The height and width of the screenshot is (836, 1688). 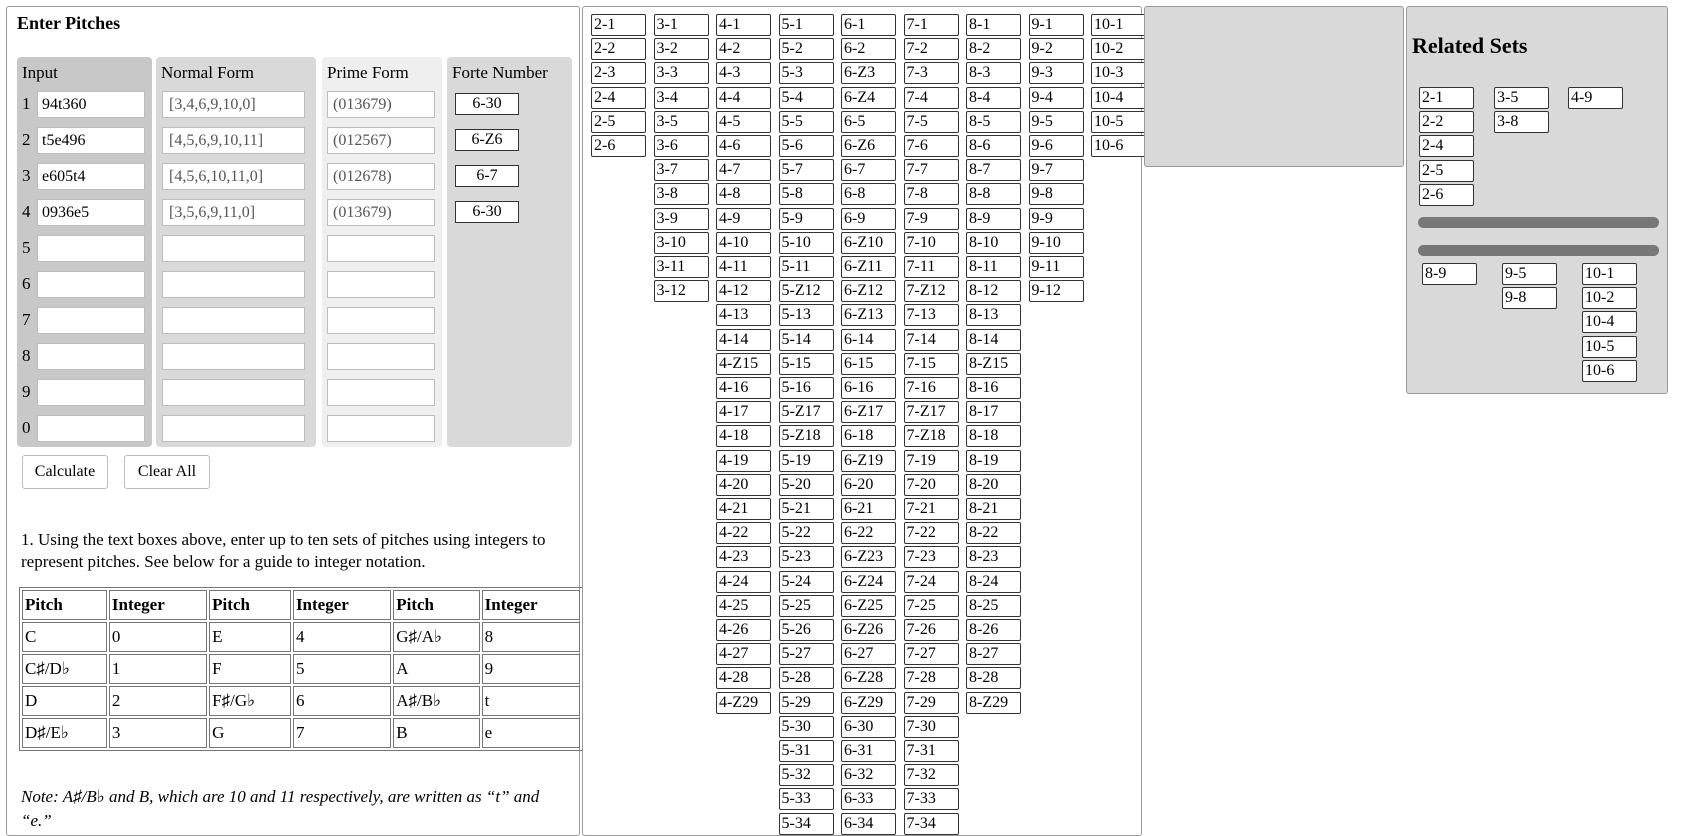 I want to click on set-class-button: 6-Z4, so click(x=868, y=97).